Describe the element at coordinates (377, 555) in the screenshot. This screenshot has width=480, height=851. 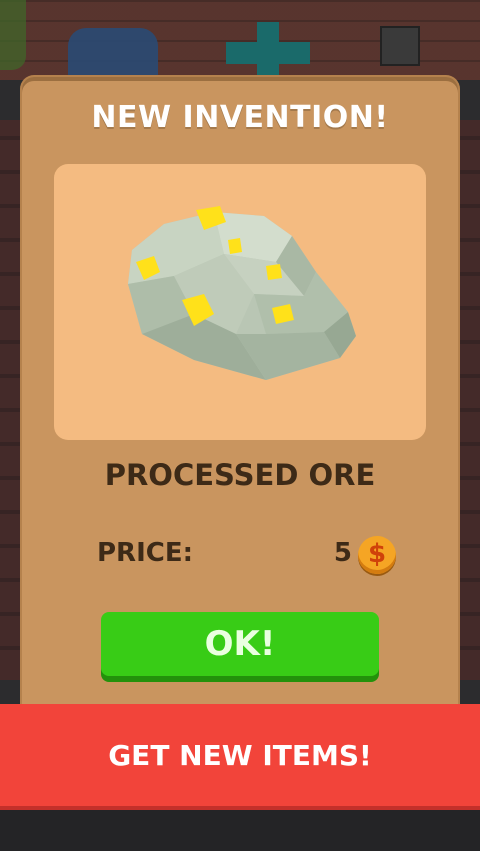
I see `dollar-coin-icon: $` at that location.